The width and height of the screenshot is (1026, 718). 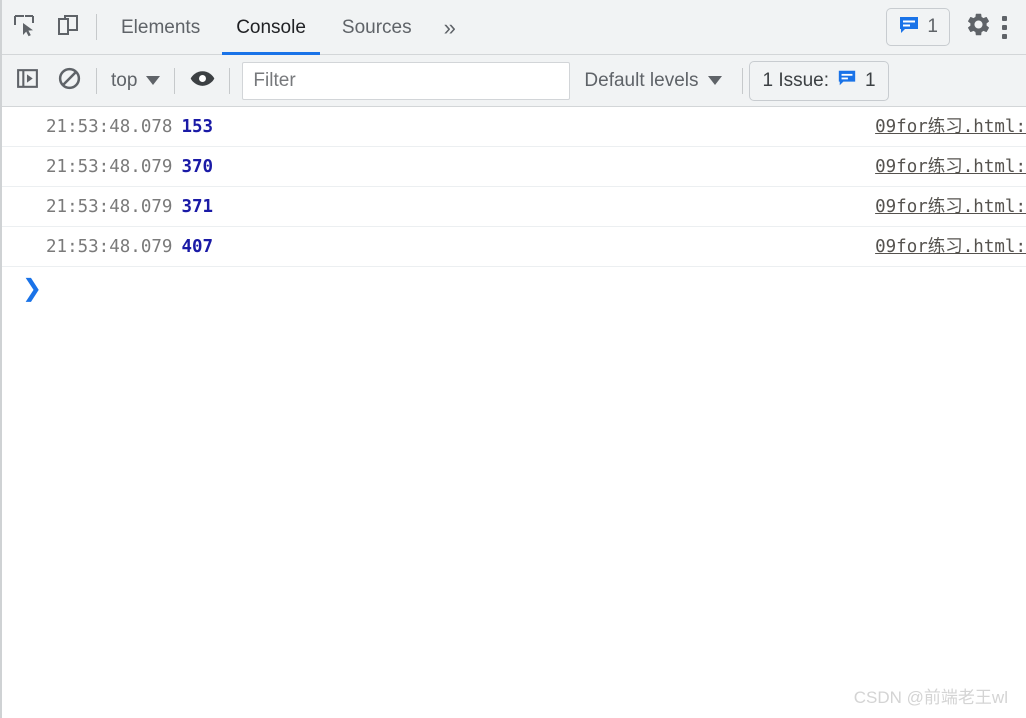 What do you see at coordinates (514, 288) in the screenshot?
I see `console-prompt: ❯` at bounding box center [514, 288].